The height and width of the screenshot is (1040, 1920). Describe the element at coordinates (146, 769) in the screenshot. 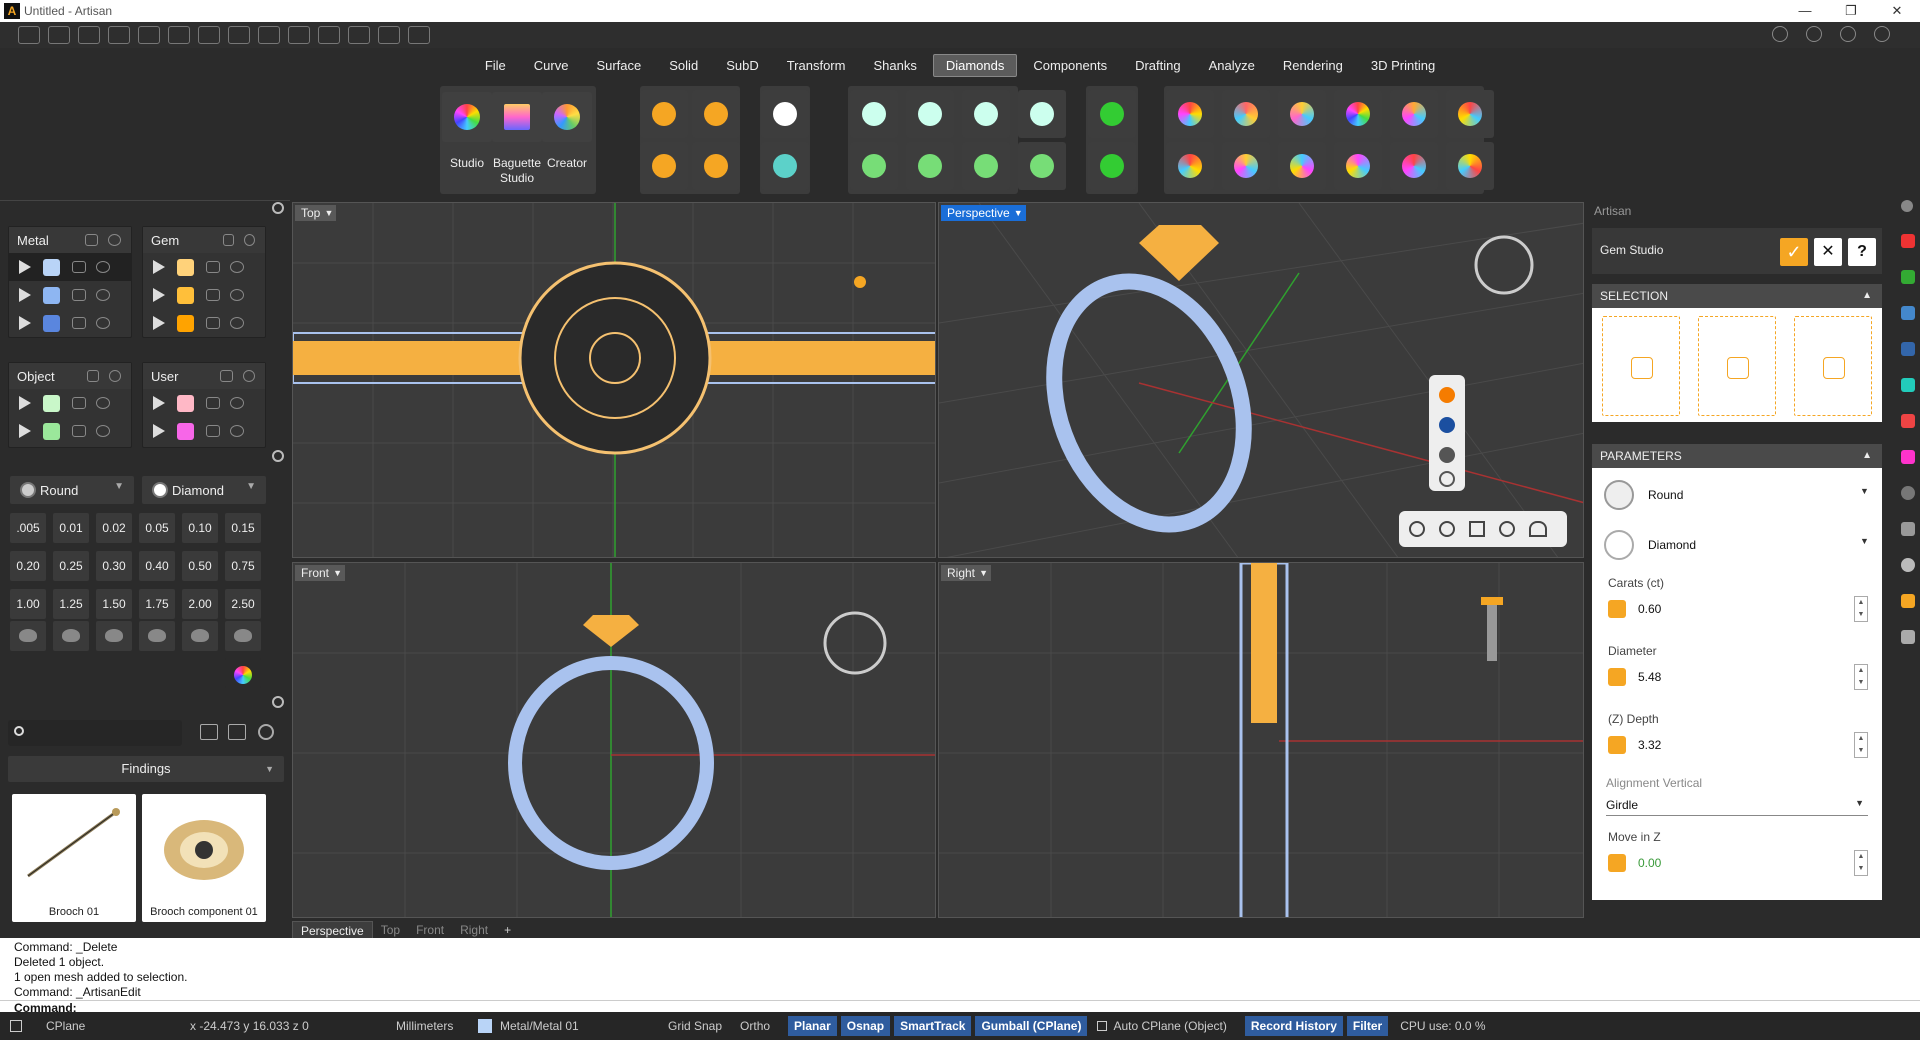

I see `library-category-select: Findings ▼` at that location.